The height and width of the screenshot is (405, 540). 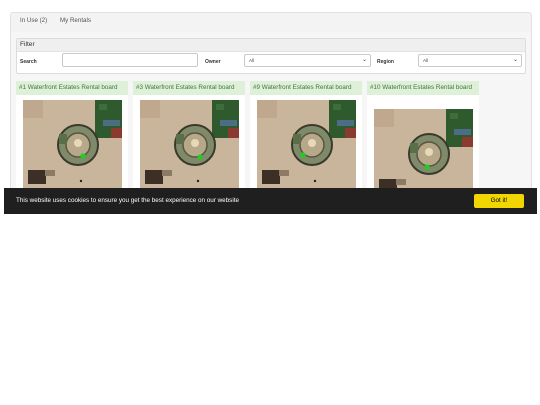 What do you see at coordinates (252, 60) in the screenshot?
I see `owner-select-value: All` at bounding box center [252, 60].